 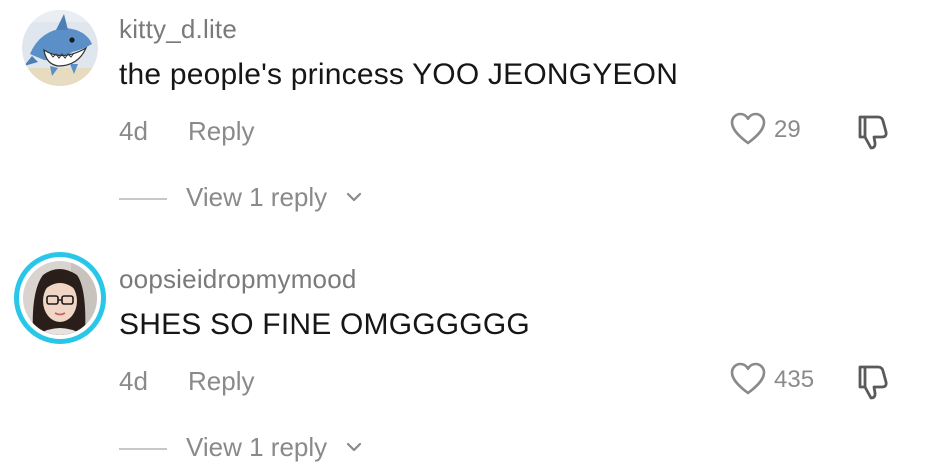 I want to click on like-button: 29, so click(x=785, y=131).